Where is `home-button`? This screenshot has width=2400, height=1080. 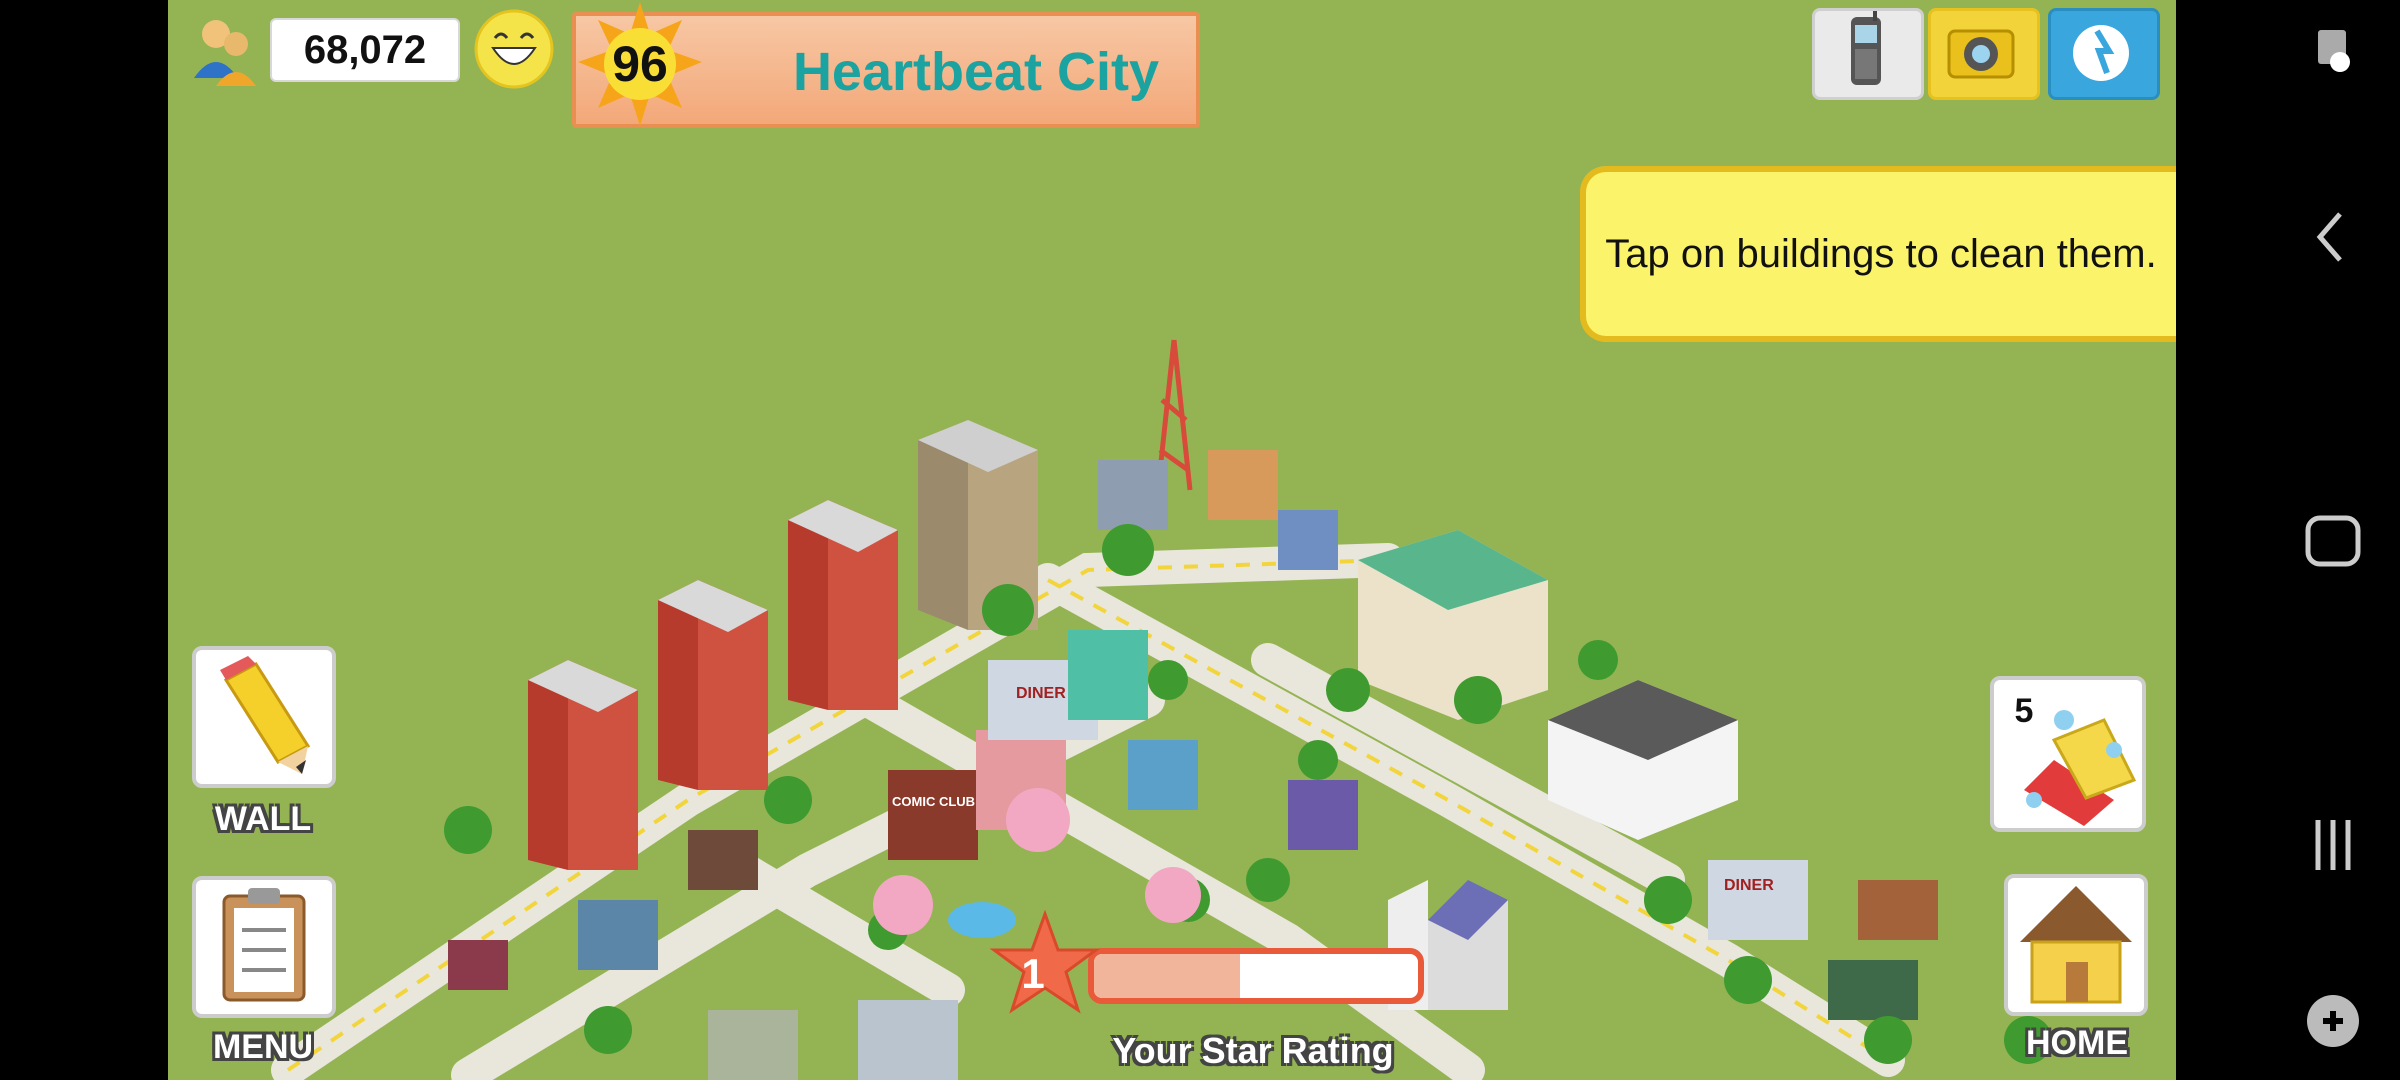 home-button is located at coordinates (2076, 945).